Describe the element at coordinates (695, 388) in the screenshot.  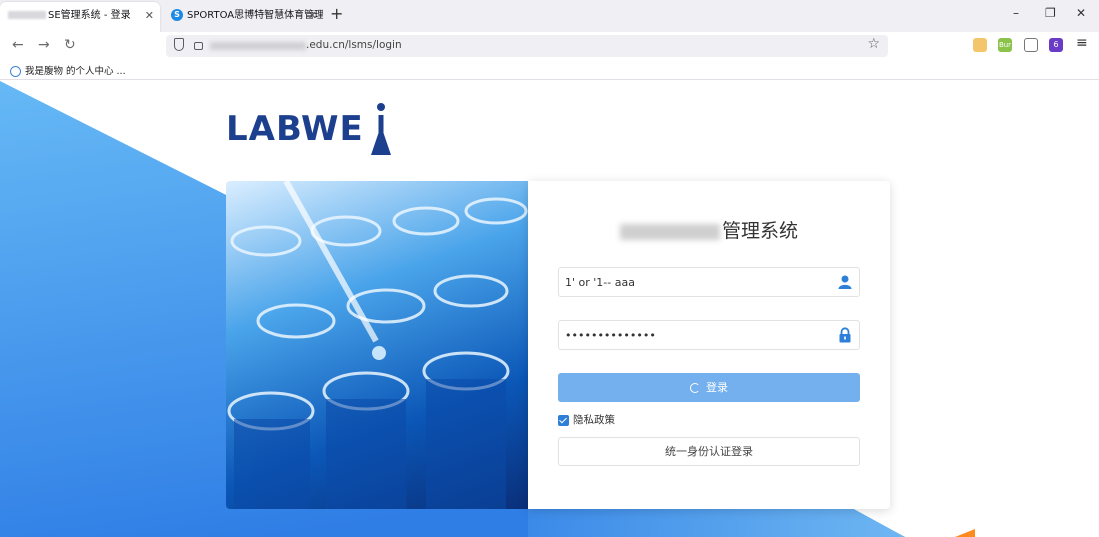
I see `loading-spinner-icon` at that location.